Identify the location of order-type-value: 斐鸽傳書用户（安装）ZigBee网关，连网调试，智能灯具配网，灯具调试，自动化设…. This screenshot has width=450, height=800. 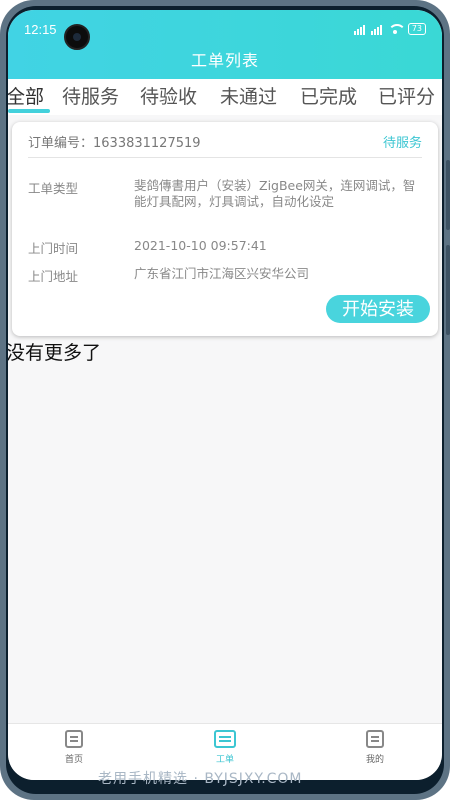
(275, 193).